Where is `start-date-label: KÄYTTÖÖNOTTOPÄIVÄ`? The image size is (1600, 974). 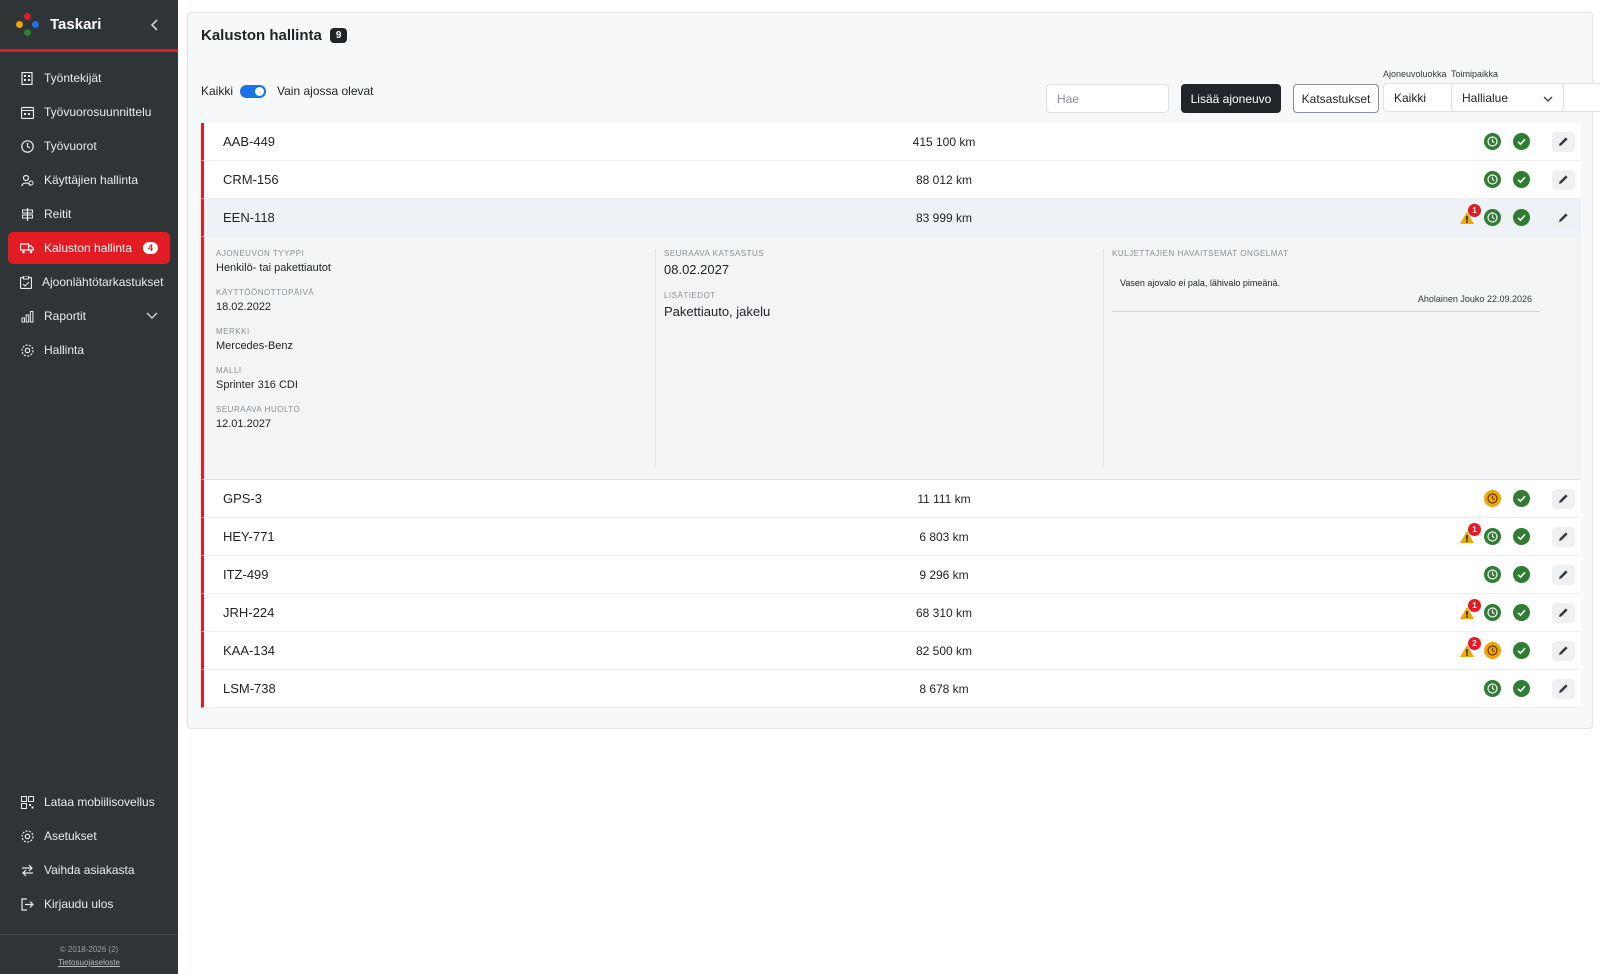 start-date-label: KÄYTTÖÖNOTTOPÄIVÄ is located at coordinates (265, 292).